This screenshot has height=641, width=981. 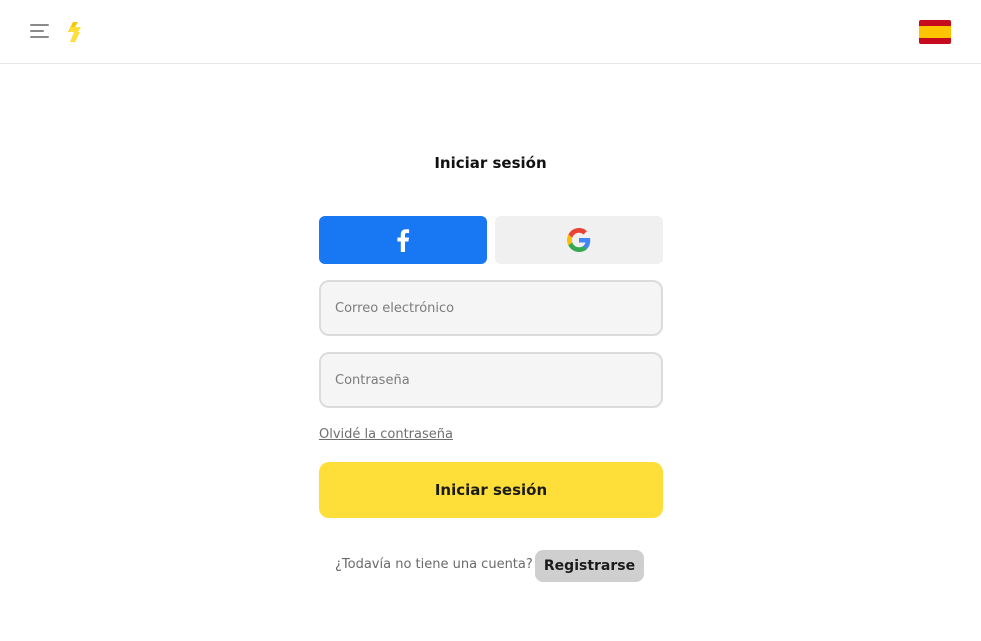 I want to click on login-submit-button: Iniciar sesión, so click(x=491, y=490).